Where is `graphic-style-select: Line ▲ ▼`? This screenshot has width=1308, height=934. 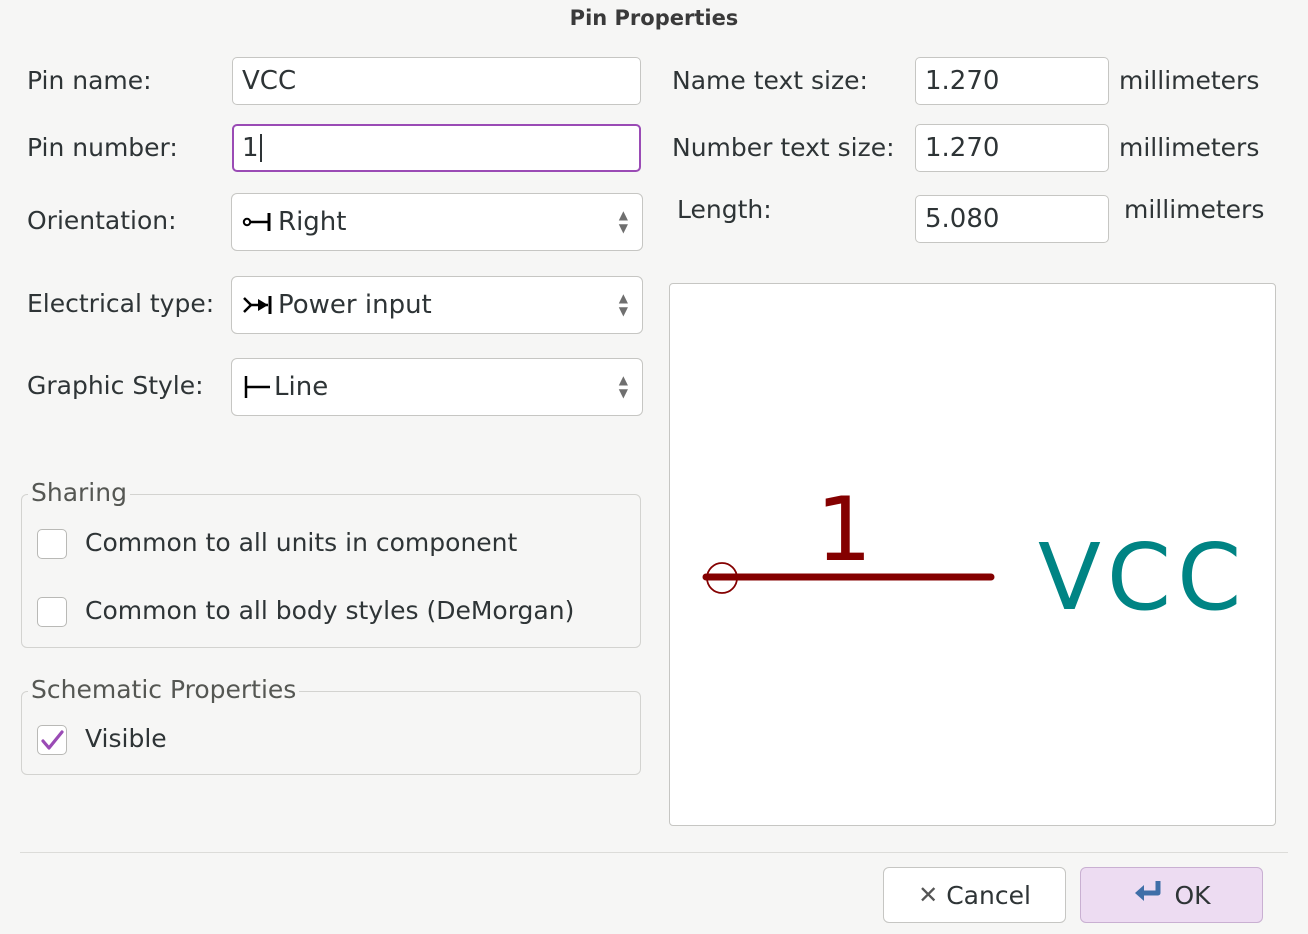 graphic-style-select: Line ▲ ▼ is located at coordinates (437, 387).